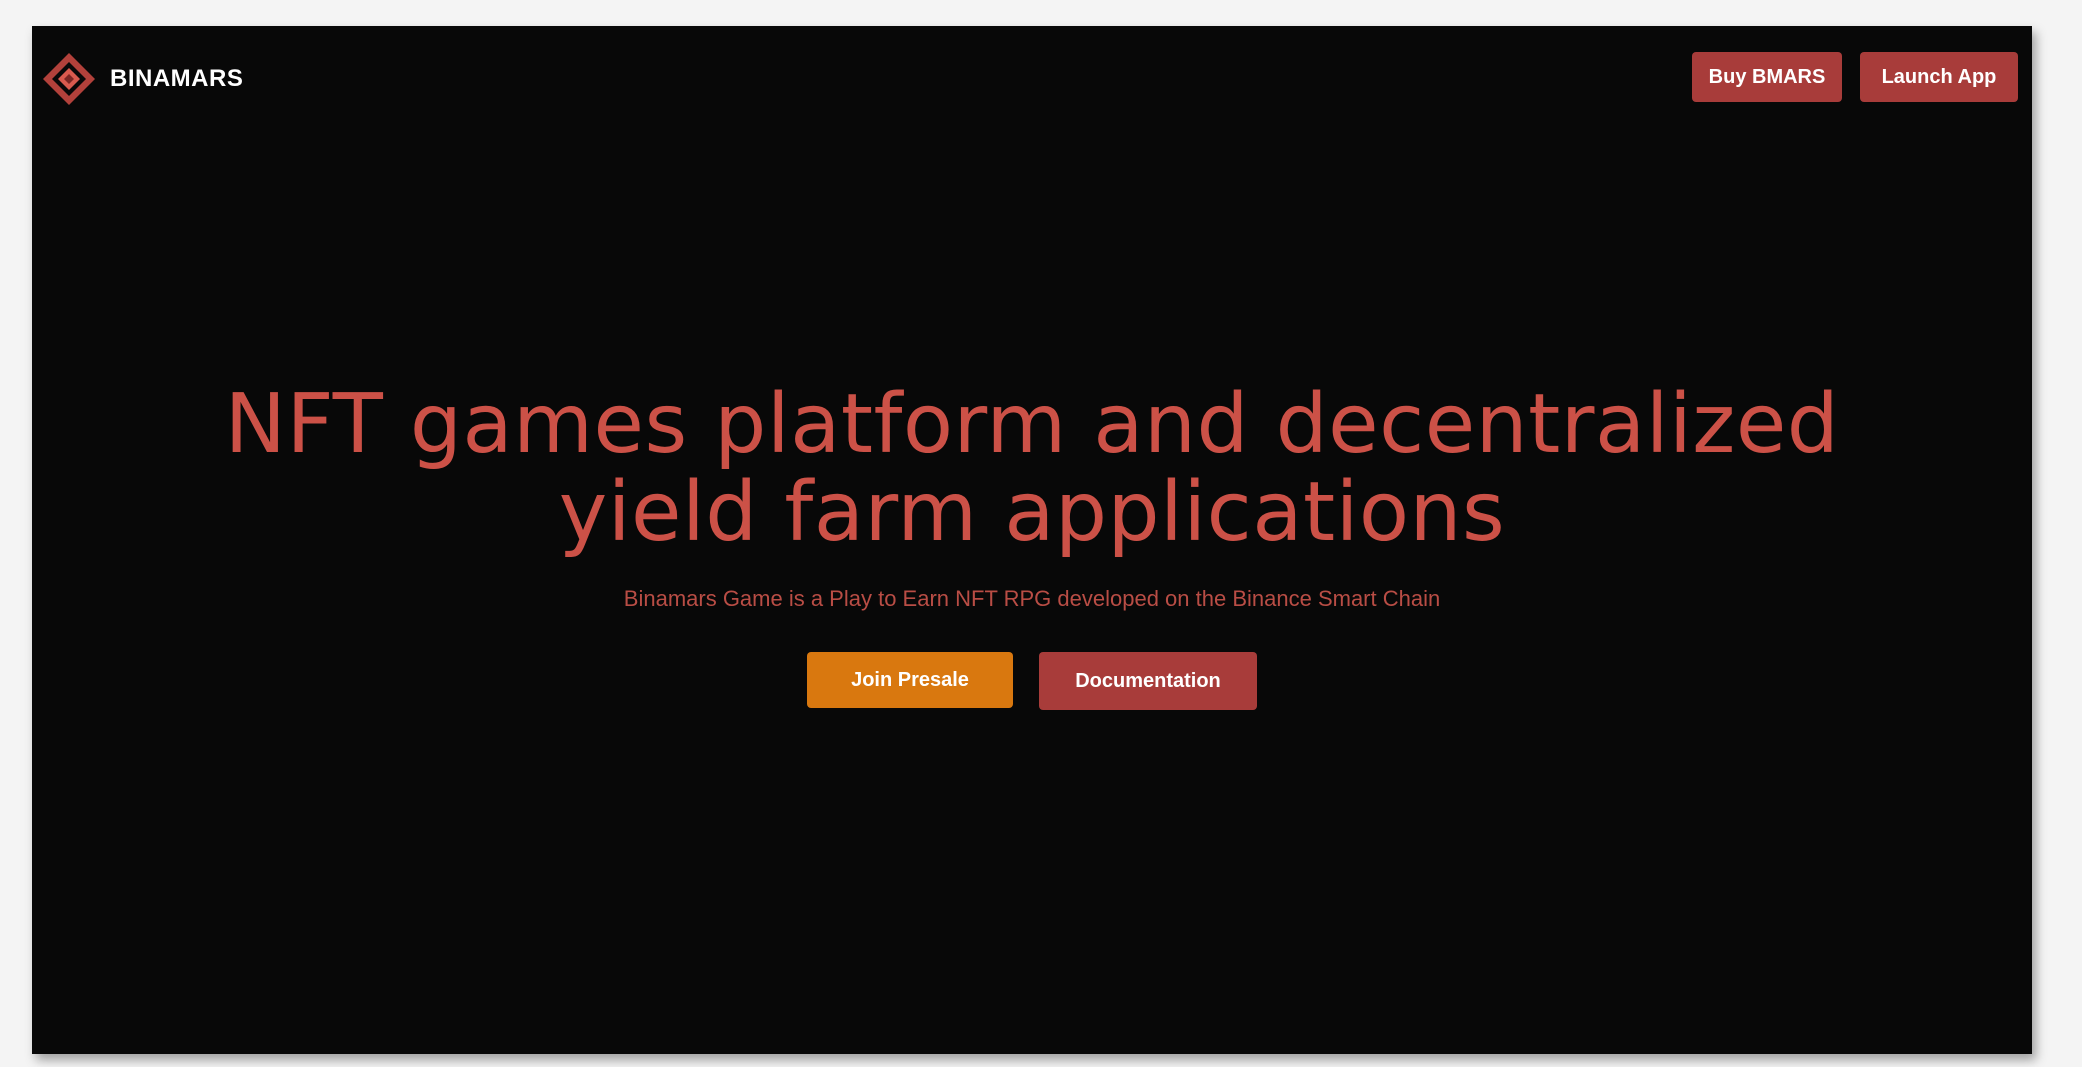 The height and width of the screenshot is (1067, 2082). Describe the element at coordinates (1032, 424) in the screenshot. I see `hero-headline-line-1: NFT games platform and decentralized` at that location.